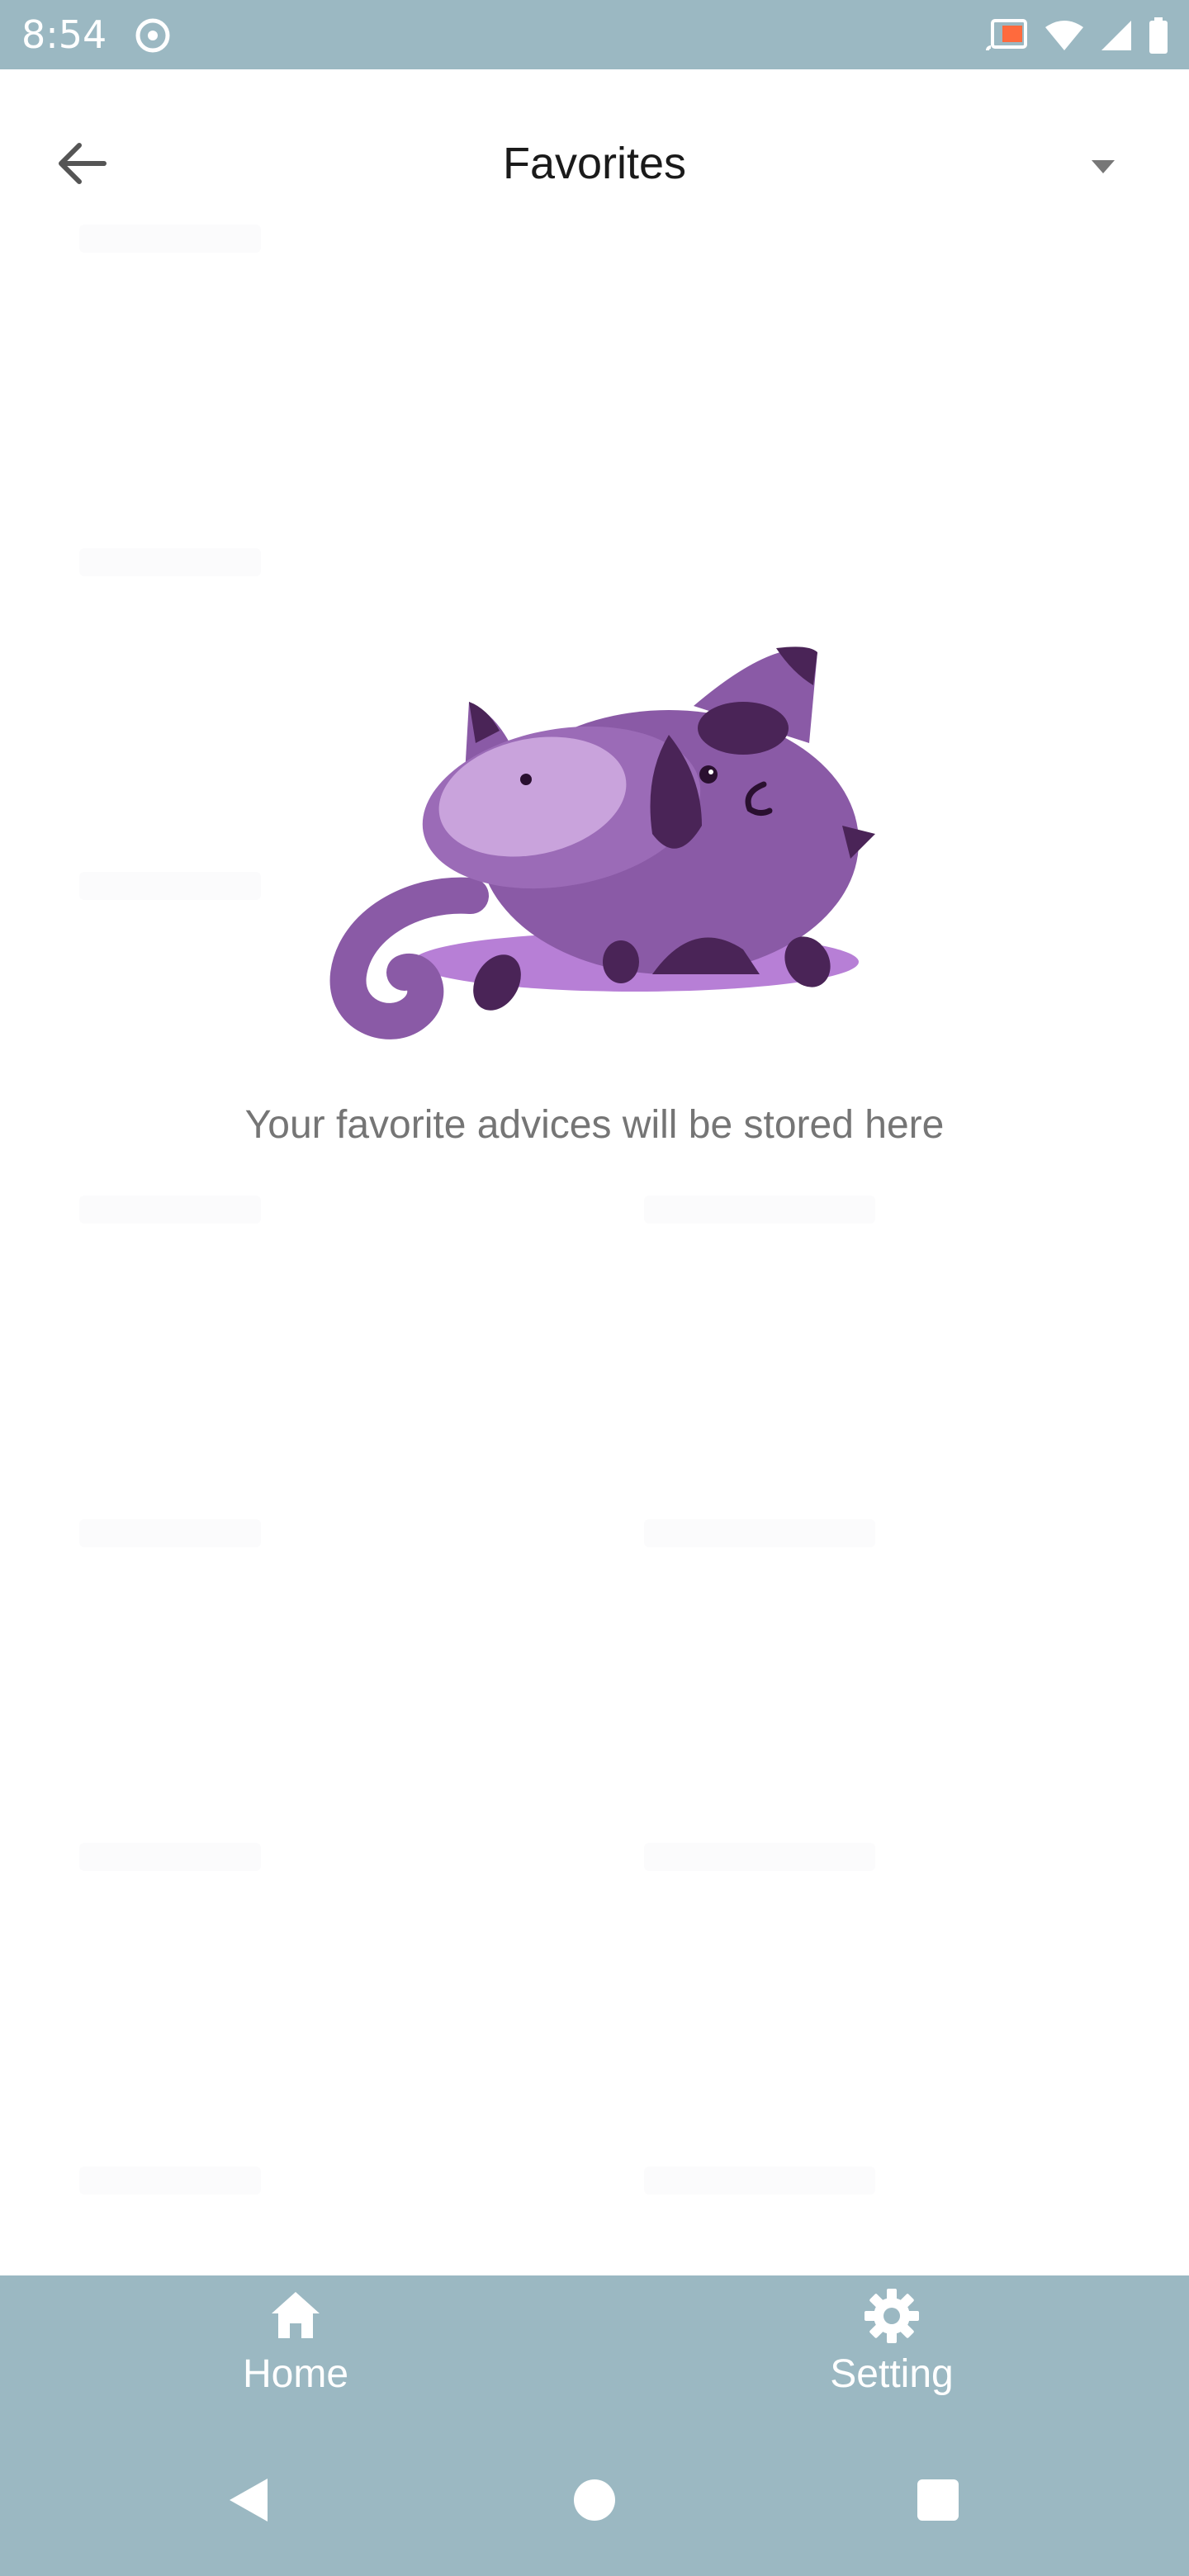 The image size is (1189, 2576). What do you see at coordinates (594, 163) in the screenshot?
I see `page-title: Favorites` at bounding box center [594, 163].